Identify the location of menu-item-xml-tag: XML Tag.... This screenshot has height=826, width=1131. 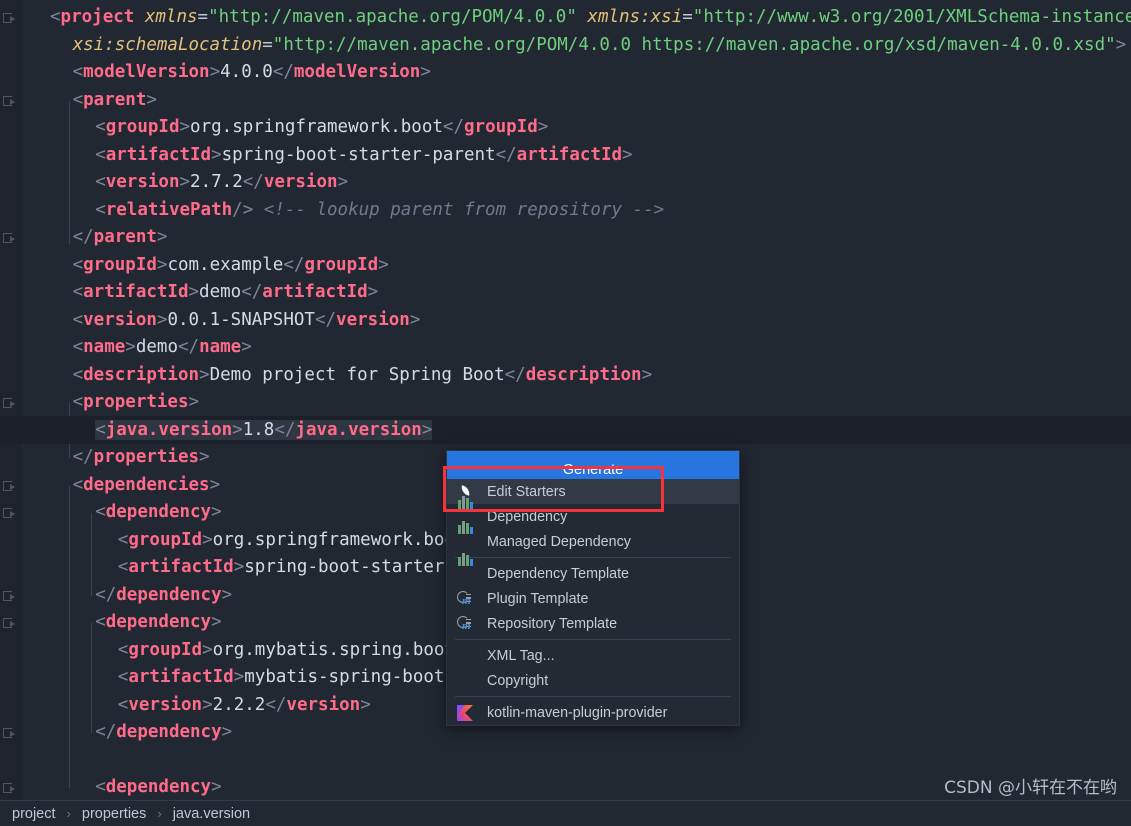
(593, 655).